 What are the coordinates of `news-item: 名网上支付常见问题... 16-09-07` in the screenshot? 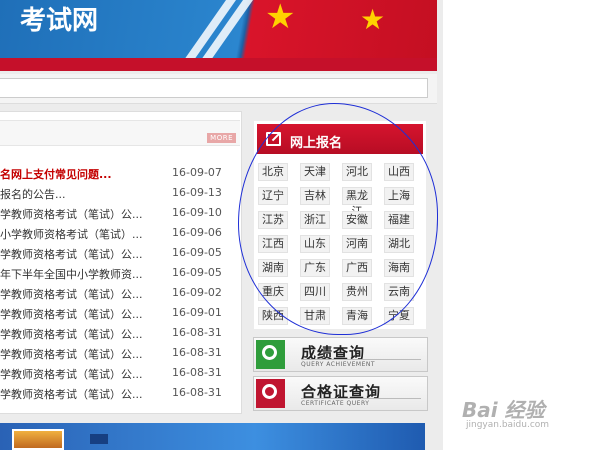 It's located at (120, 173).